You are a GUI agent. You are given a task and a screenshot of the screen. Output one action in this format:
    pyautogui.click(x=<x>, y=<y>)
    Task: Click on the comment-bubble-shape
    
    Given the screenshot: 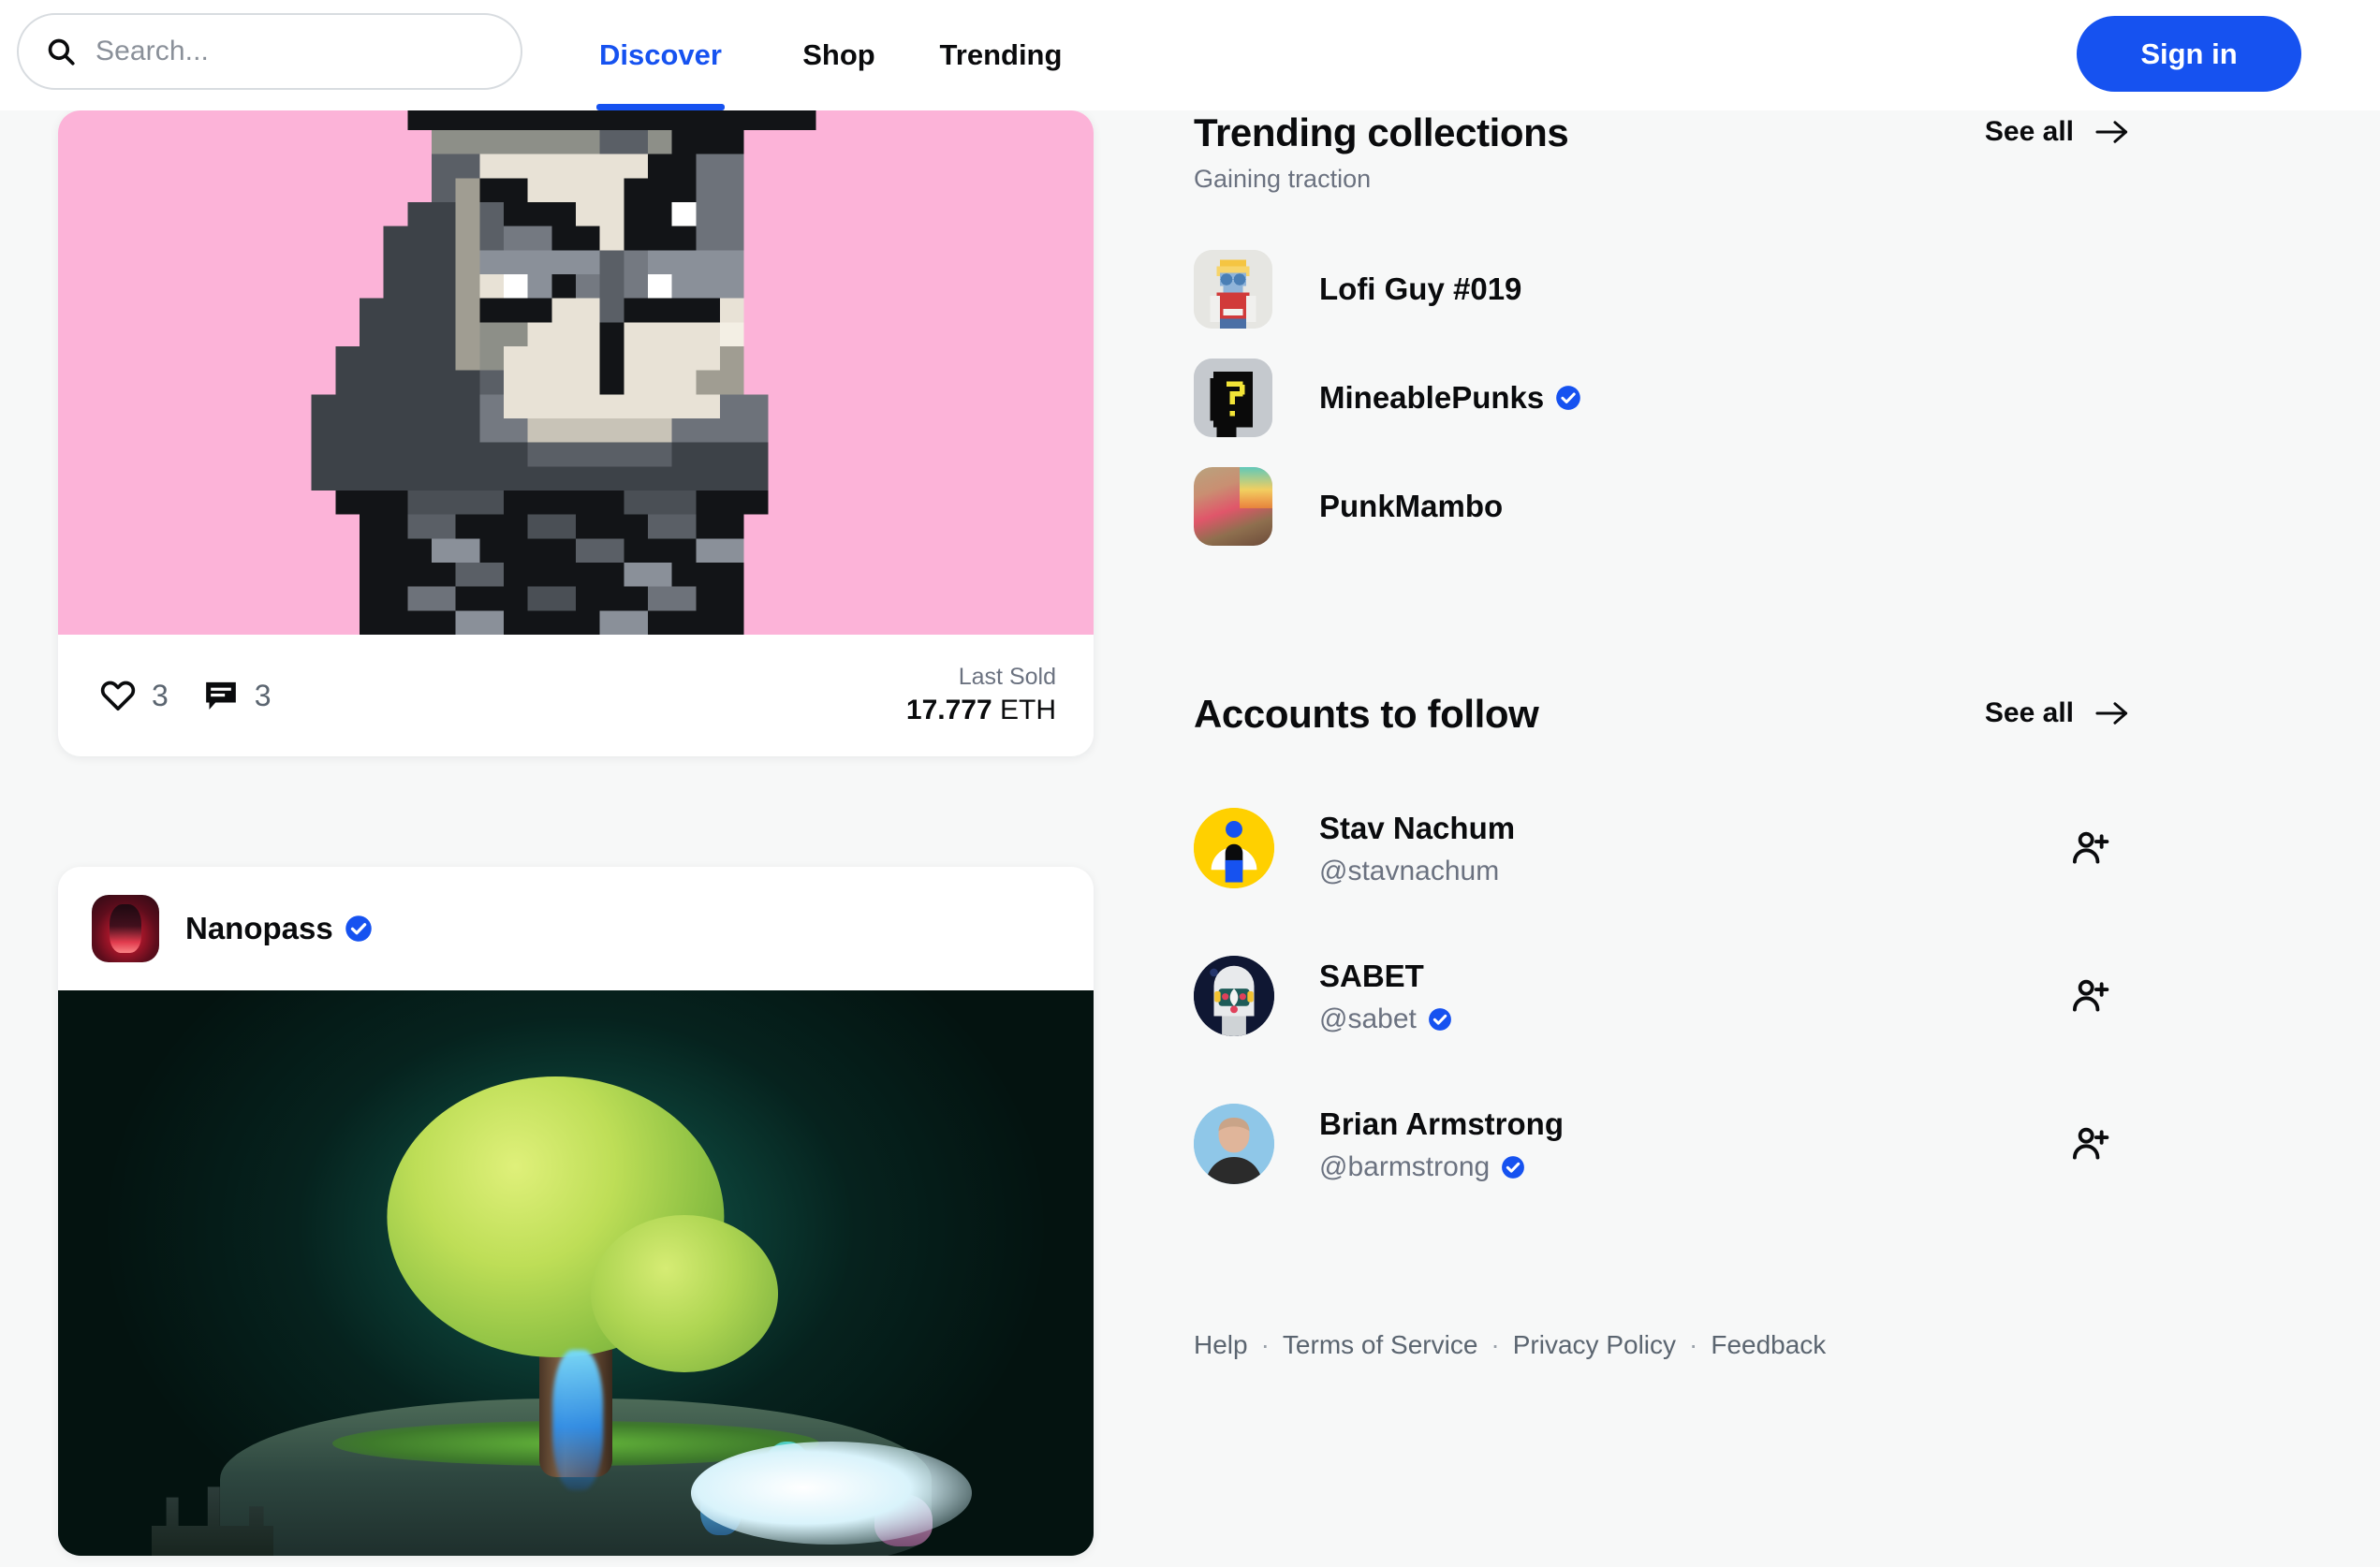 What is the action you would take?
    pyautogui.click(x=220, y=695)
    